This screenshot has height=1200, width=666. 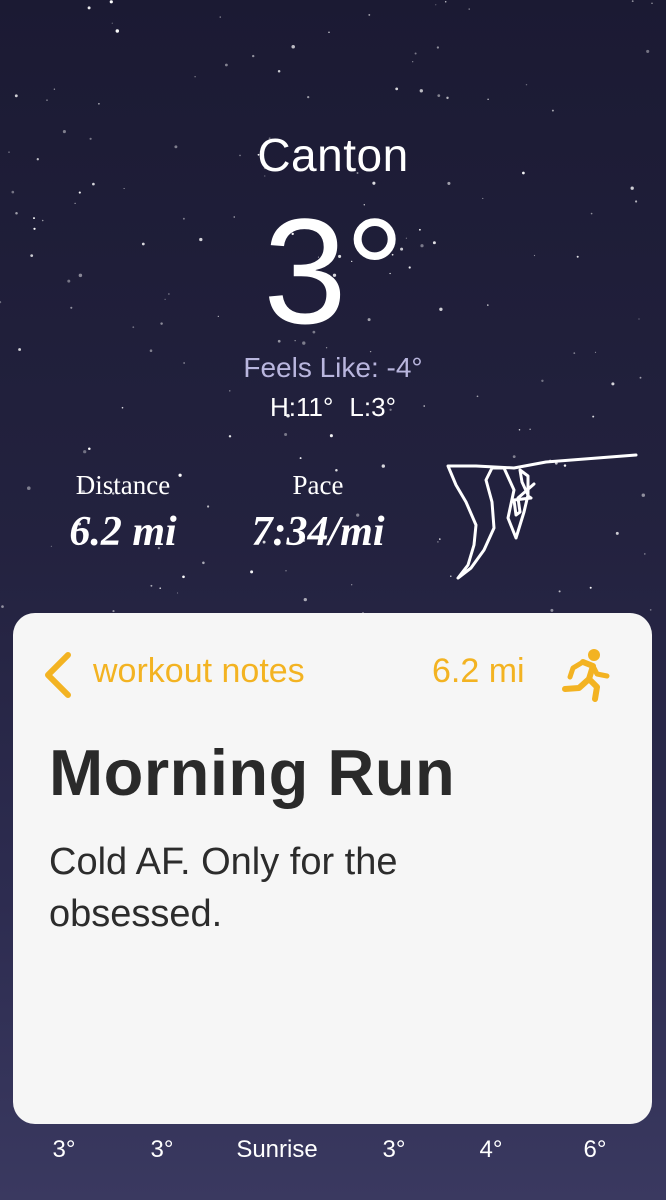 I want to click on current-temperature: 3°, so click(x=333, y=271).